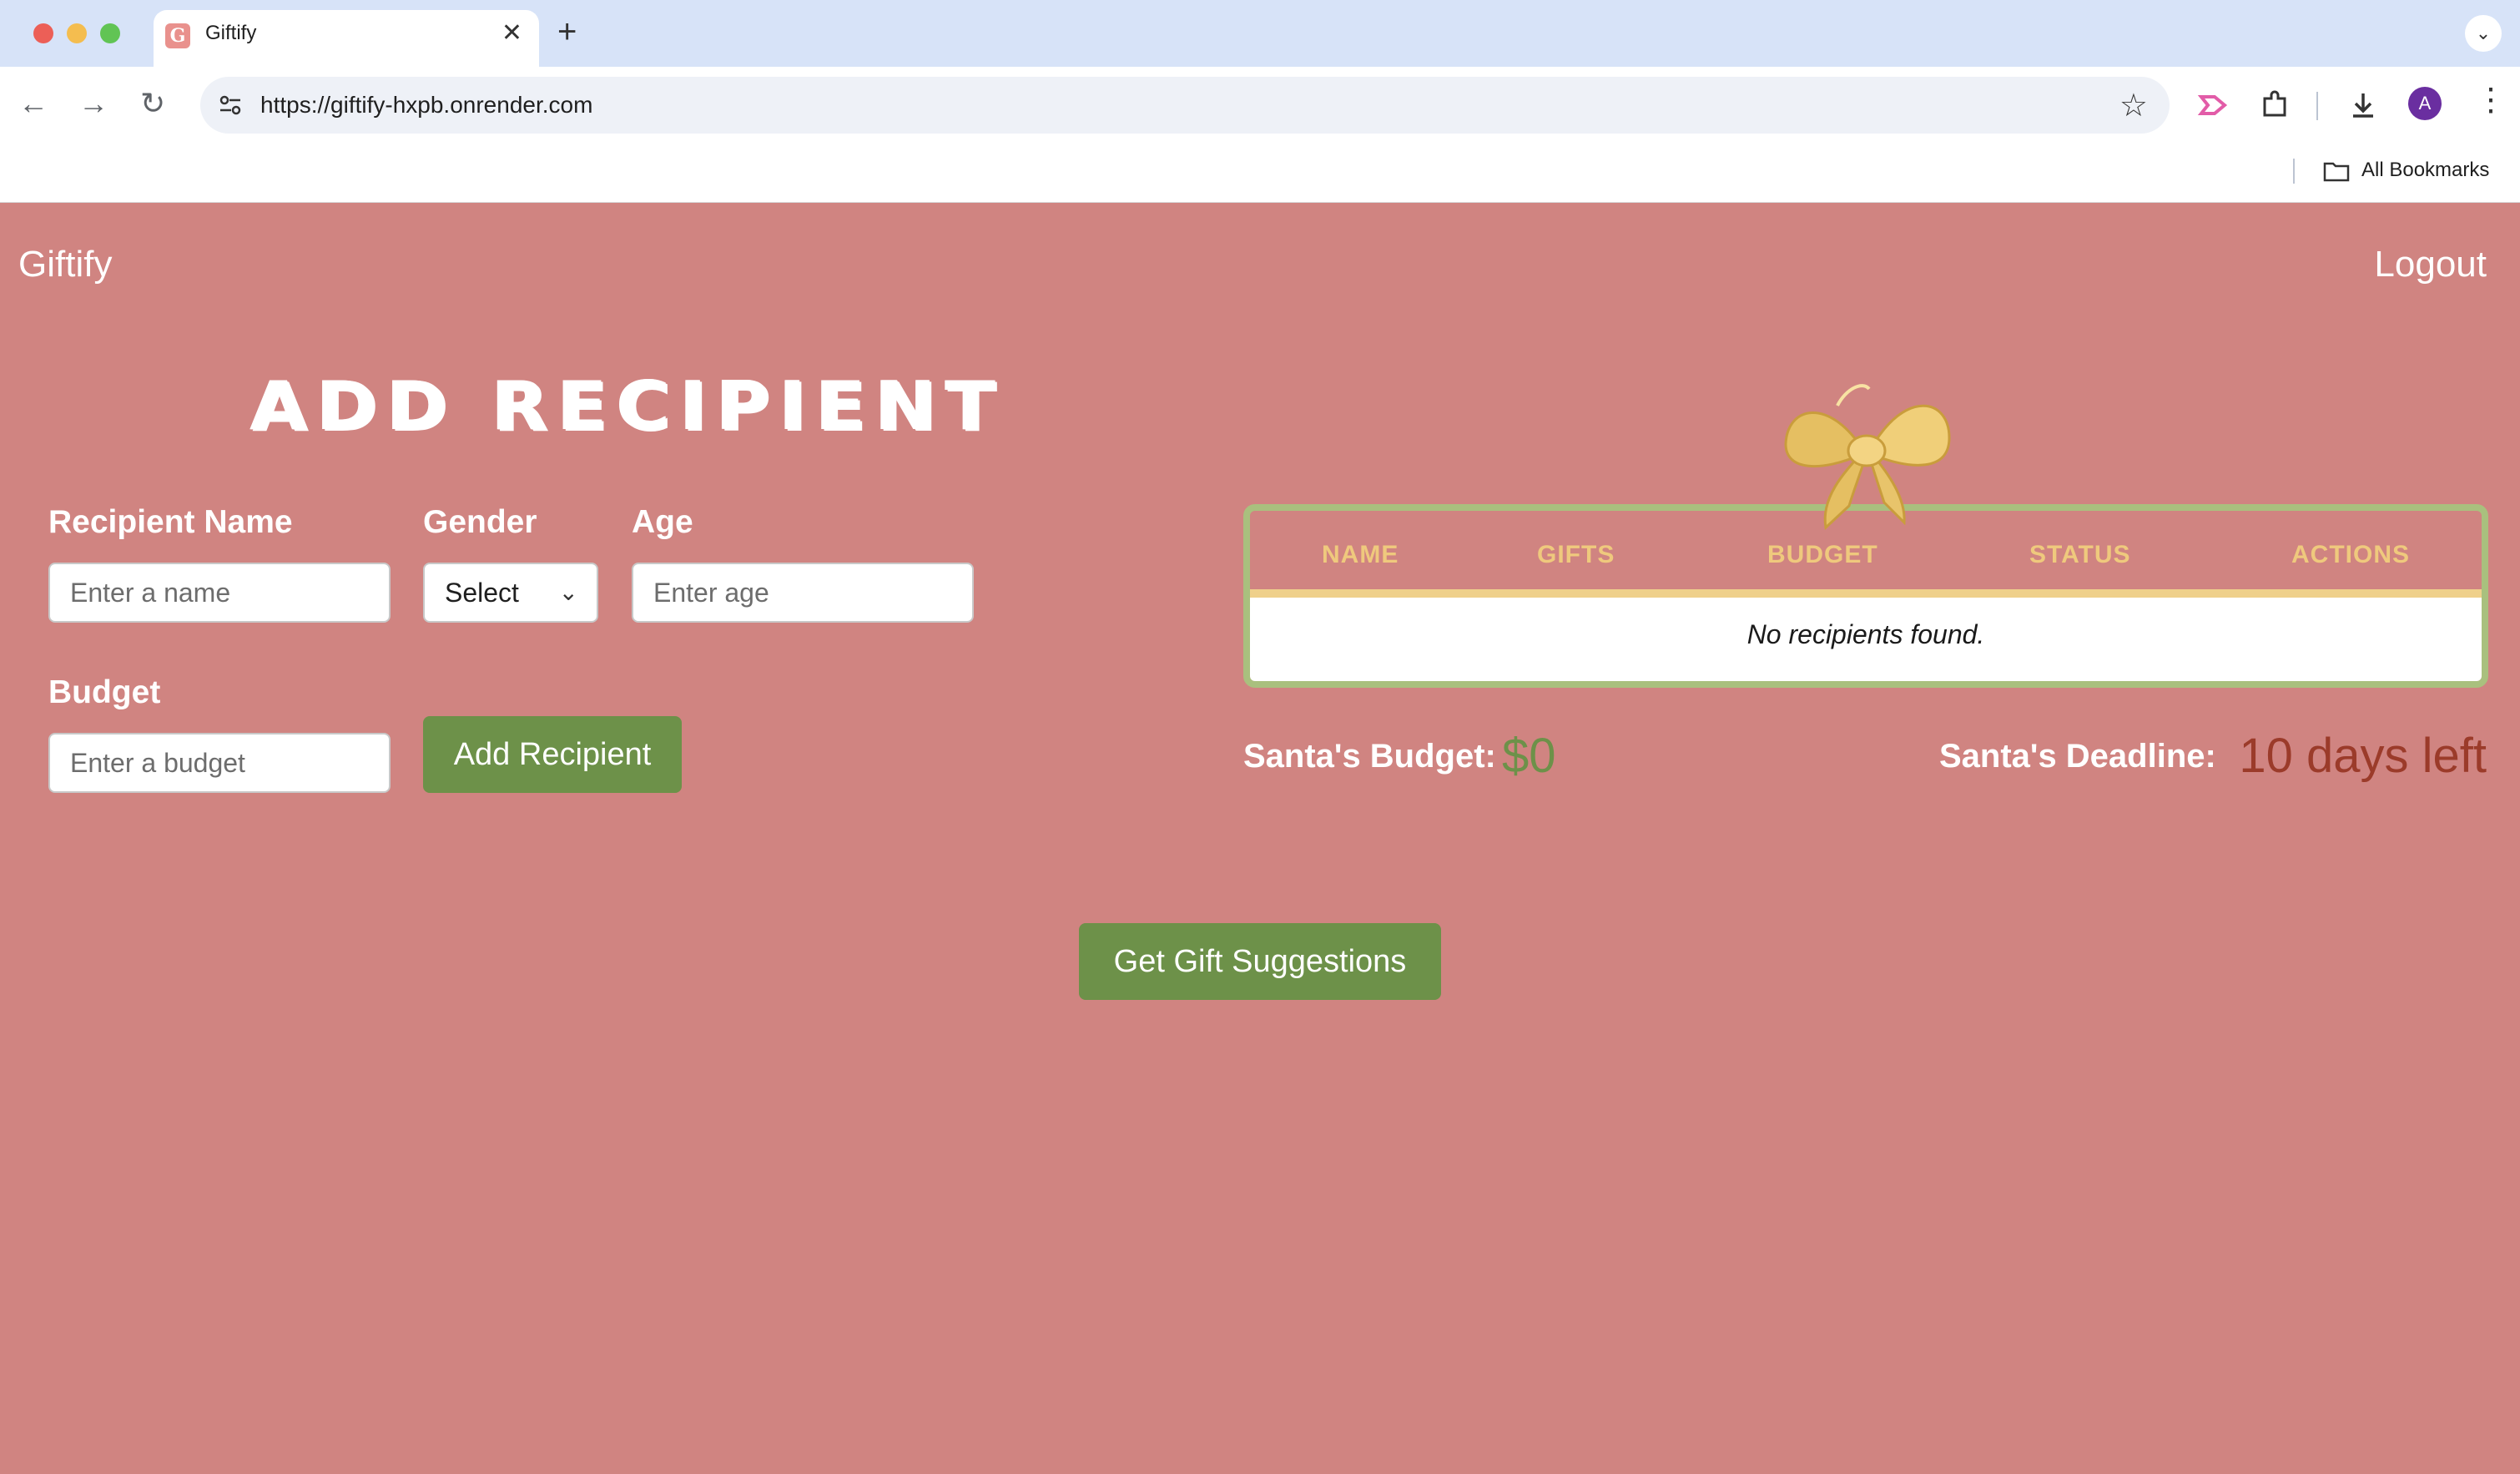 Image resolution: width=2520 pixels, height=1474 pixels. What do you see at coordinates (482, 593) in the screenshot?
I see `gender-select-value: Select` at bounding box center [482, 593].